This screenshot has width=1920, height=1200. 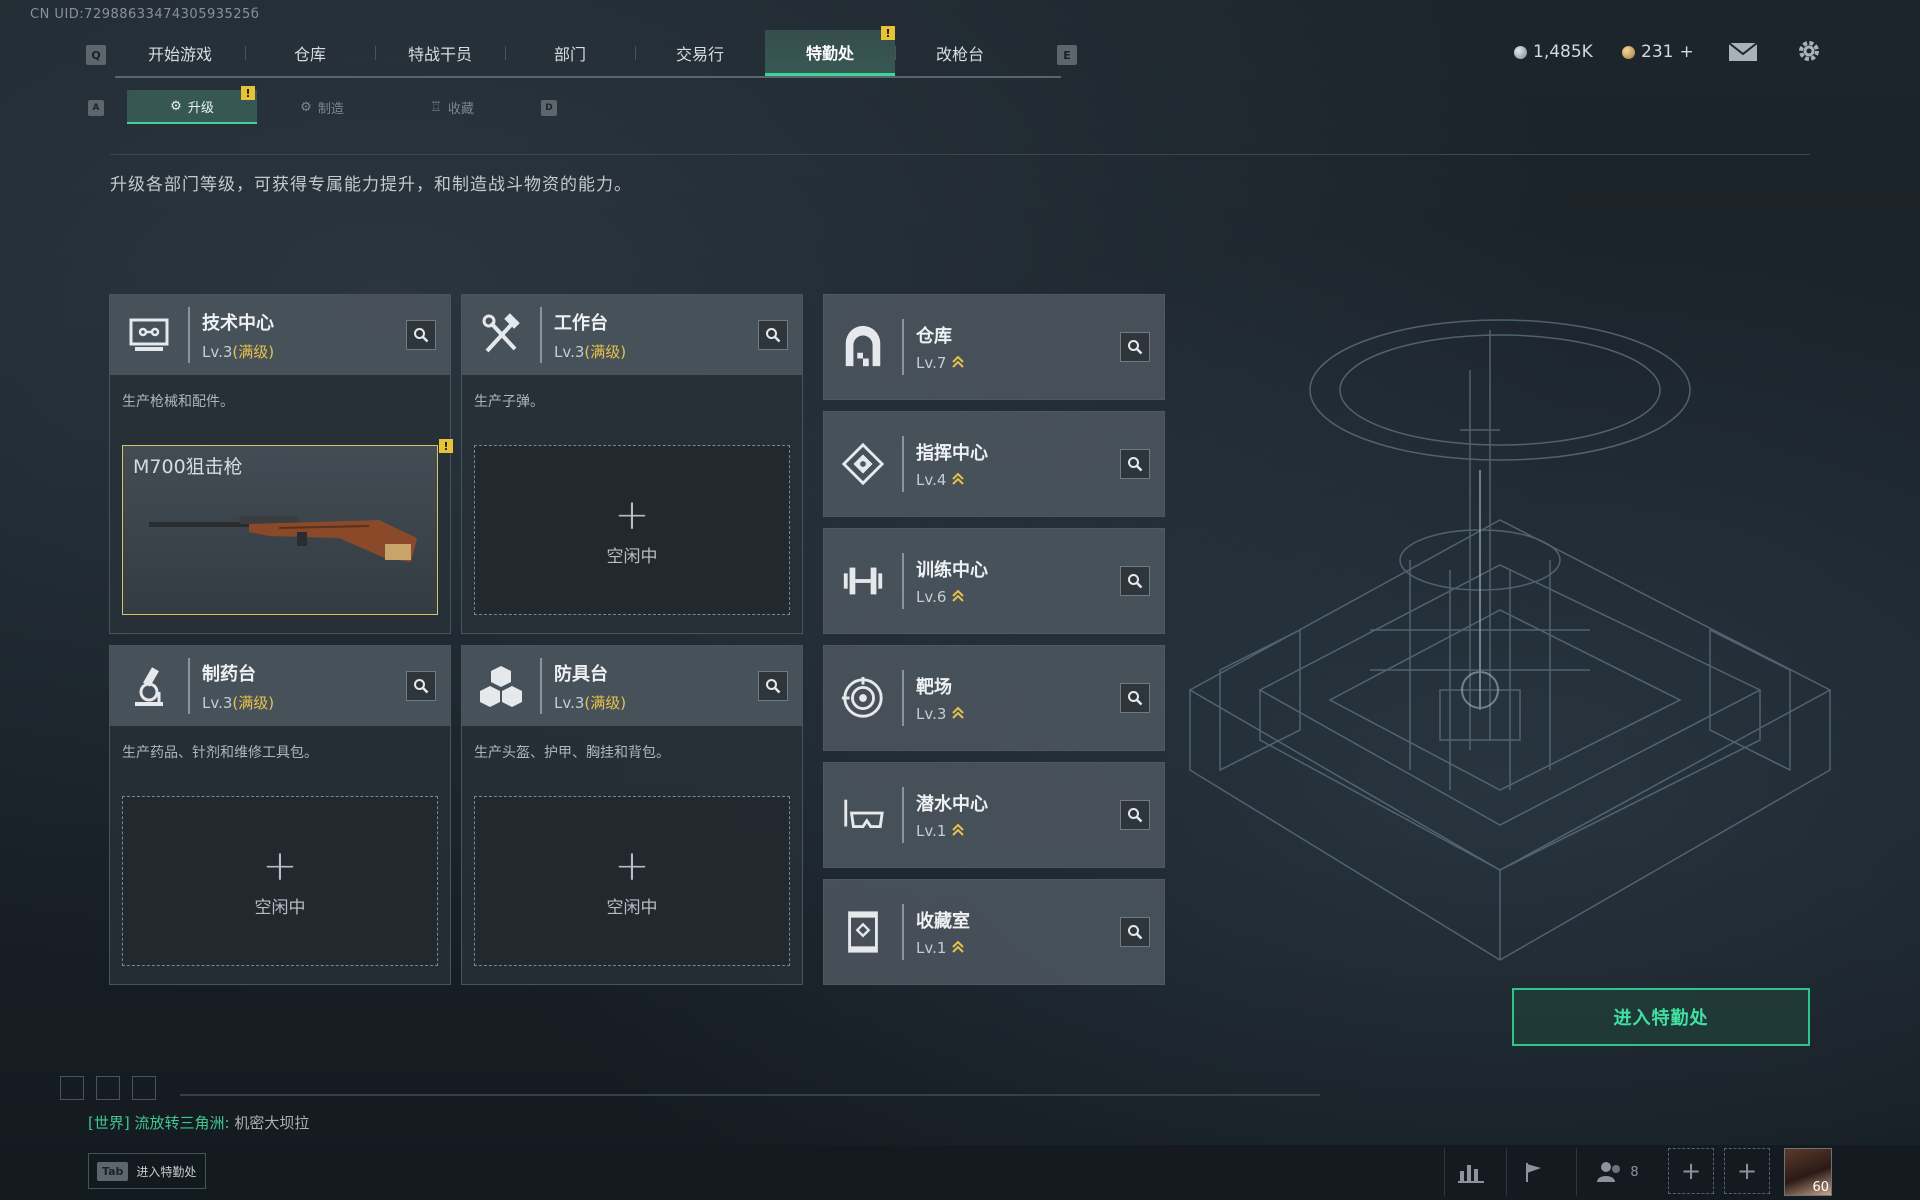 I want to click on facility-card-diving-center: 潜水中心 Lv.1, so click(x=994, y=815).